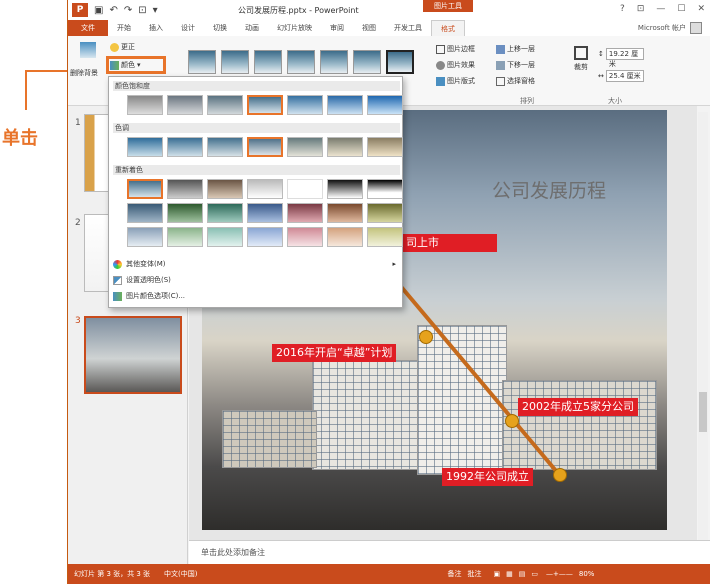  I want to click on tab-design: 设计, so click(188, 28).